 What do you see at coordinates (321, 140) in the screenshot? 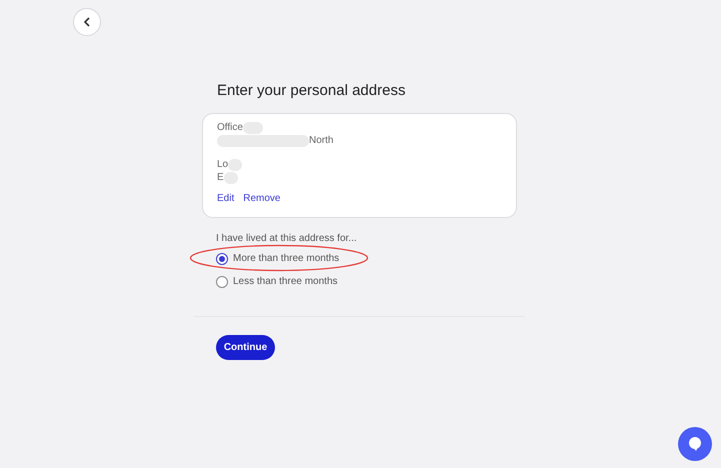
I see `address-line: North` at bounding box center [321, 140].